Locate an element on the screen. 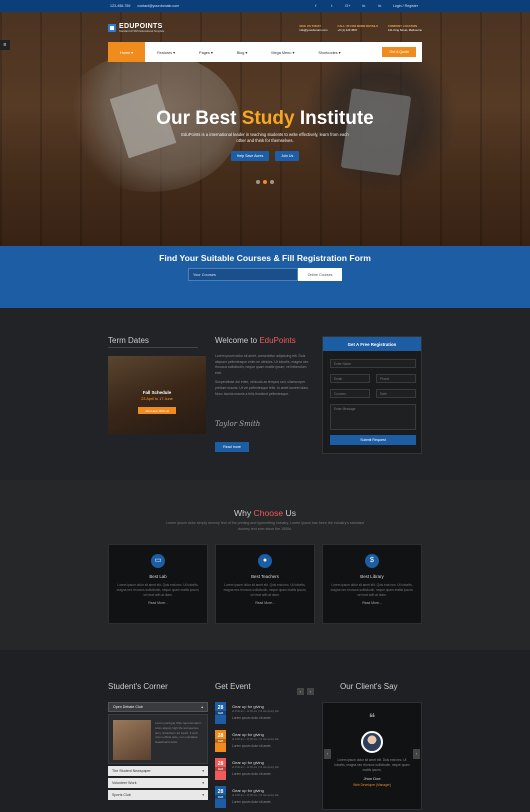 This screenshot has height=812, width=530. side-toggle-button: ≡ is located at coordinates (5, 45).